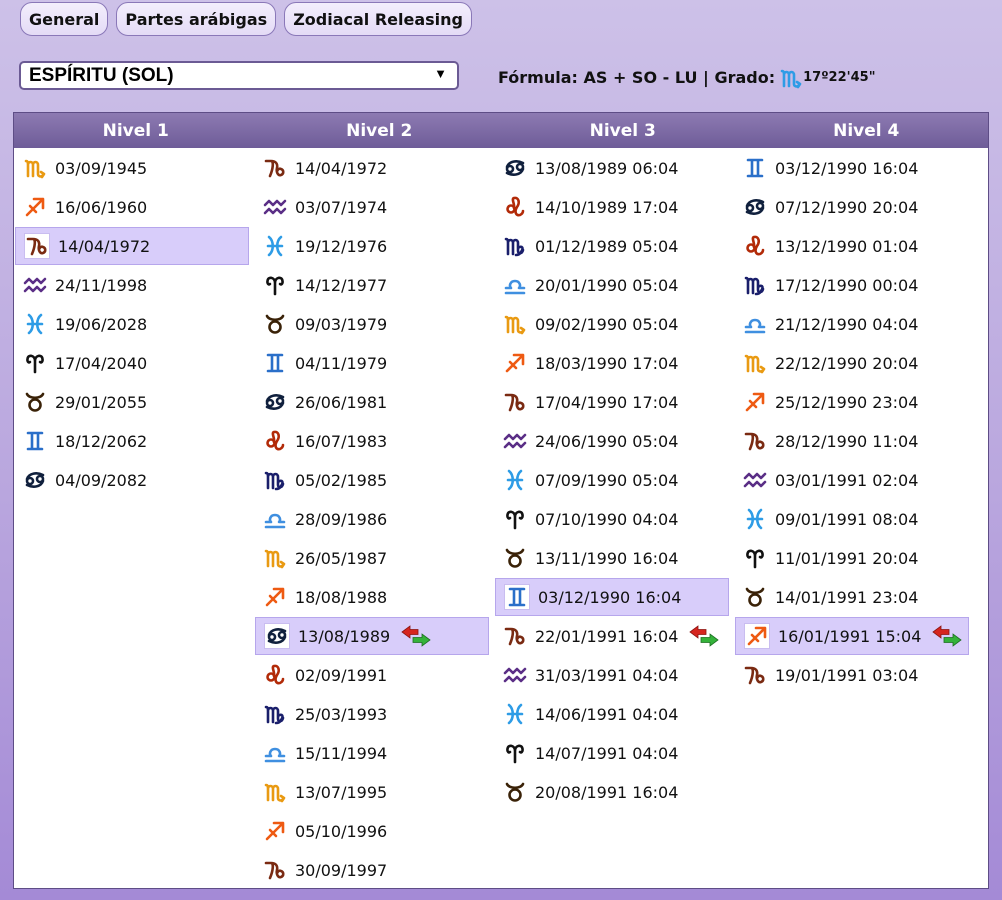 Image resolution: width=1002 pixels, height=900 pixels. What do you see at coordinates (852, 597) in the screenshot?
I see `table-row: 14/01/1991 23:04` at bounding box center [852, 597].